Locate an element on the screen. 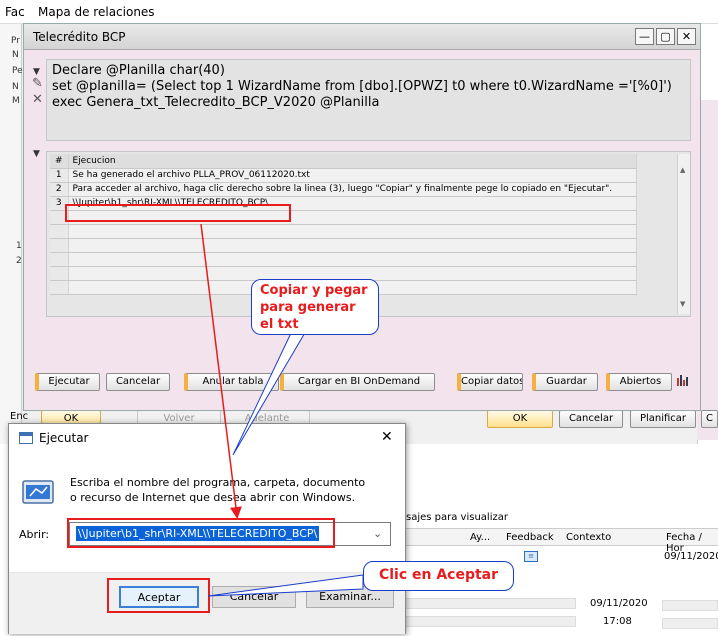 The width and height of the screenshot is (718, 636). accept-callout-text: Clic en Aceptar is located at coordinates (438, 575).